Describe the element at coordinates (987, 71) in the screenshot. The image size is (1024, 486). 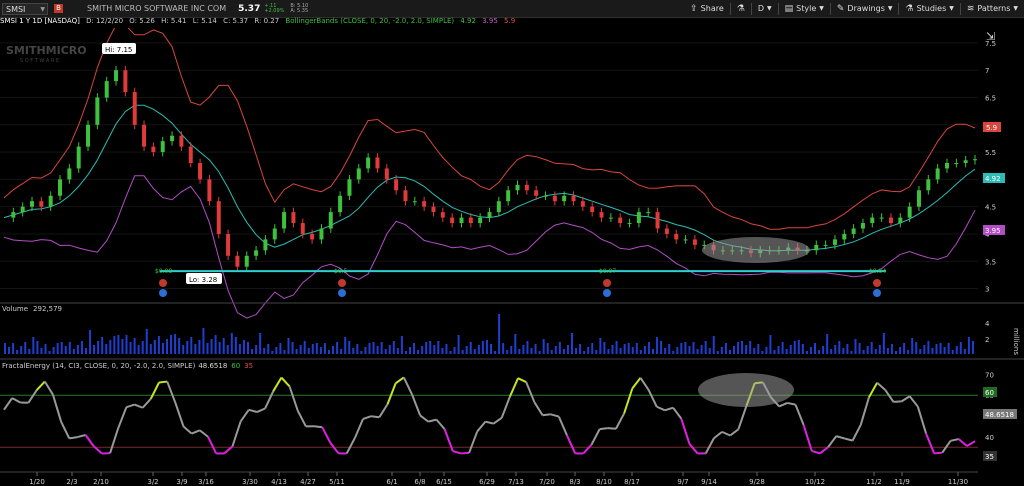
I see `price-tick-label: 7` at that location.